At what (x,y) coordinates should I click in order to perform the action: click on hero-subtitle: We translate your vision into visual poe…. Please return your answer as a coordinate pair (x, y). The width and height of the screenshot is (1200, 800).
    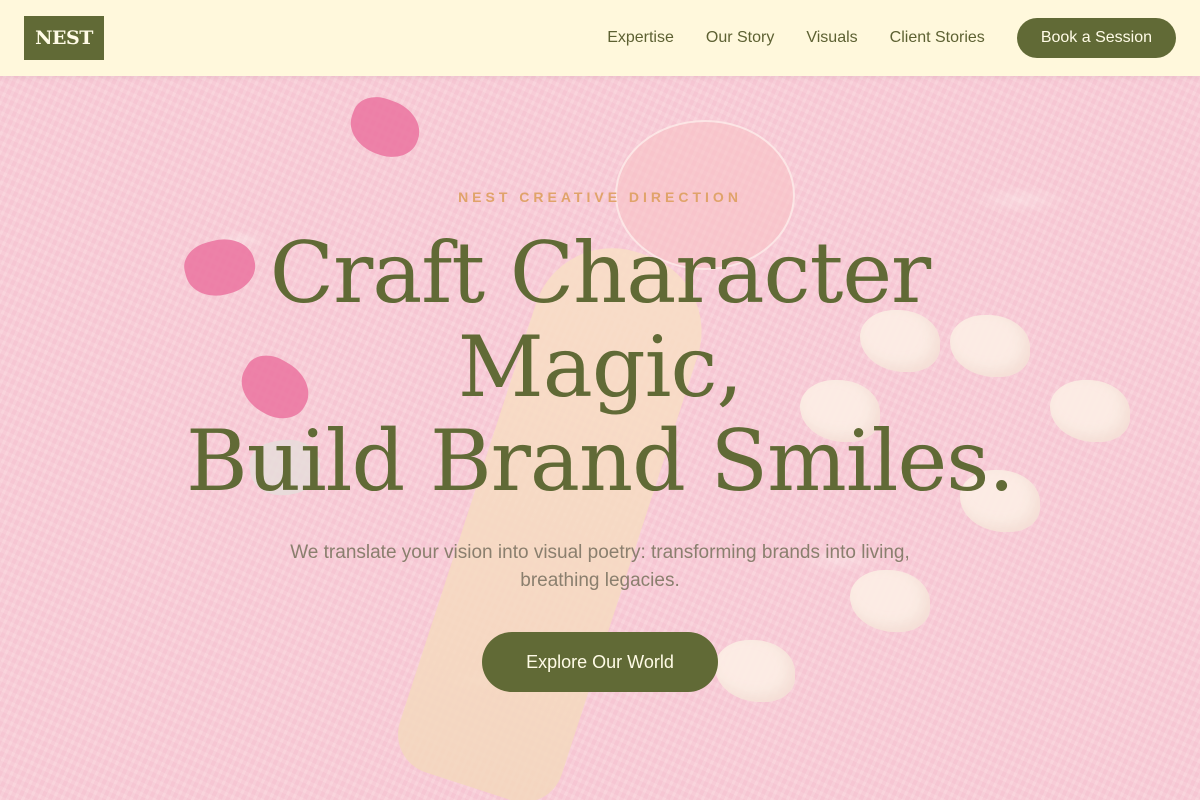
    Looking at the image, I should click on (600, 566).